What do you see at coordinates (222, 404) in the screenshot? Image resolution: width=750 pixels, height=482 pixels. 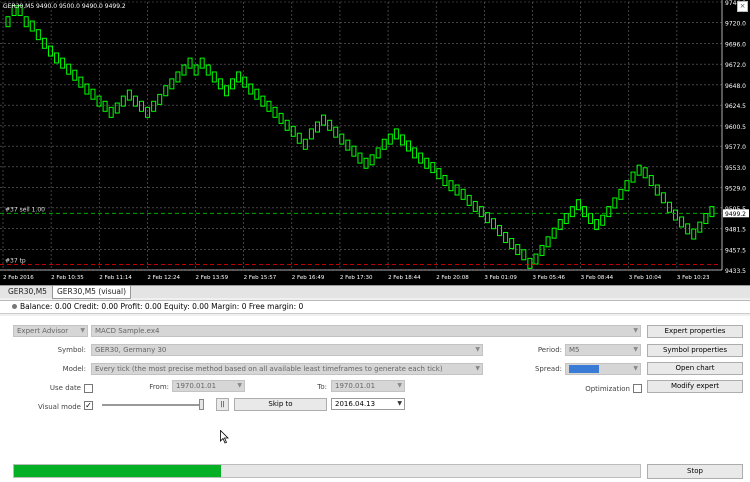 I see `pause-button: ||` at bounding box center [222, 404].